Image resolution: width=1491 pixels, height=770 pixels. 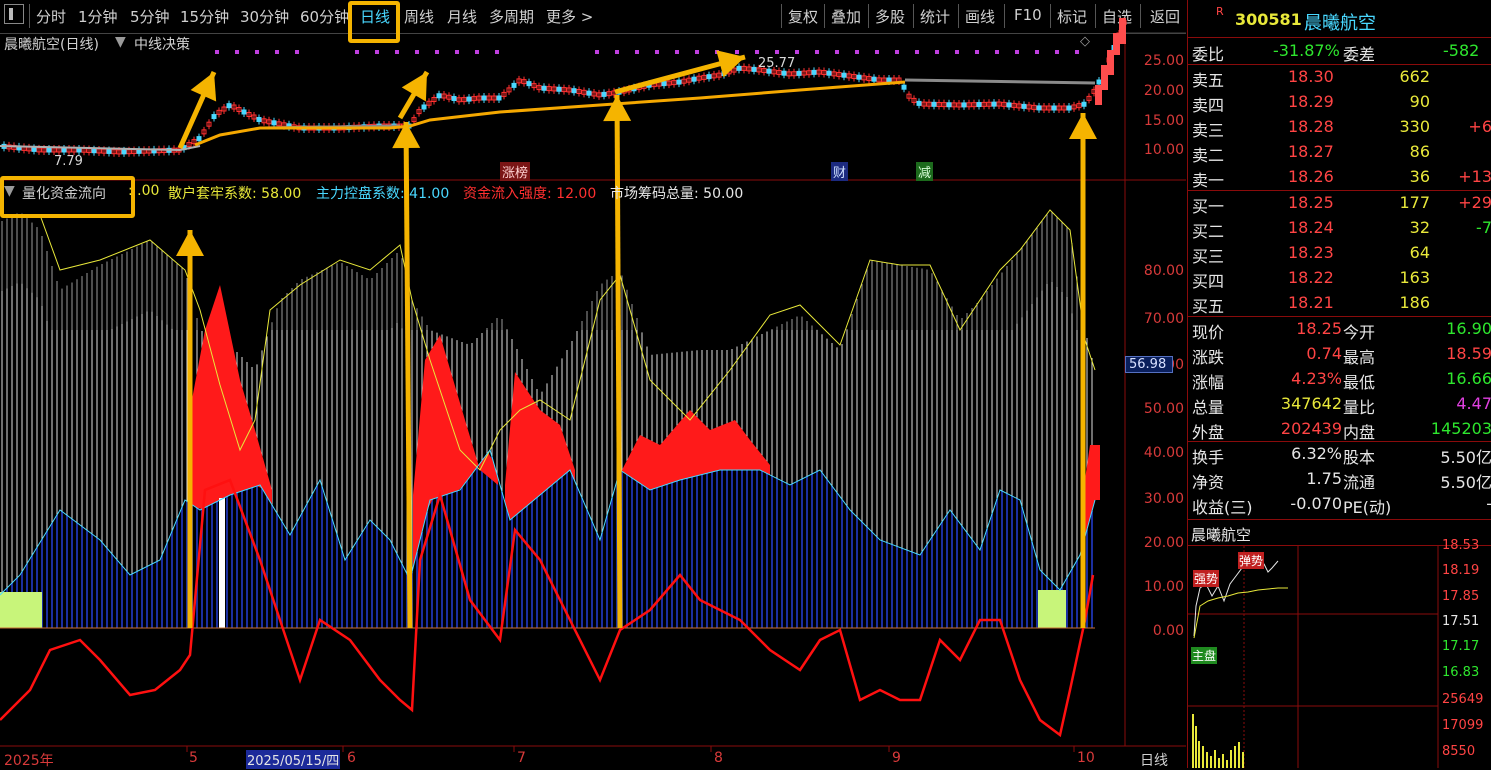 I want to click on ask-row: 卖五 18.30 662, so click(x=1339, y=77).